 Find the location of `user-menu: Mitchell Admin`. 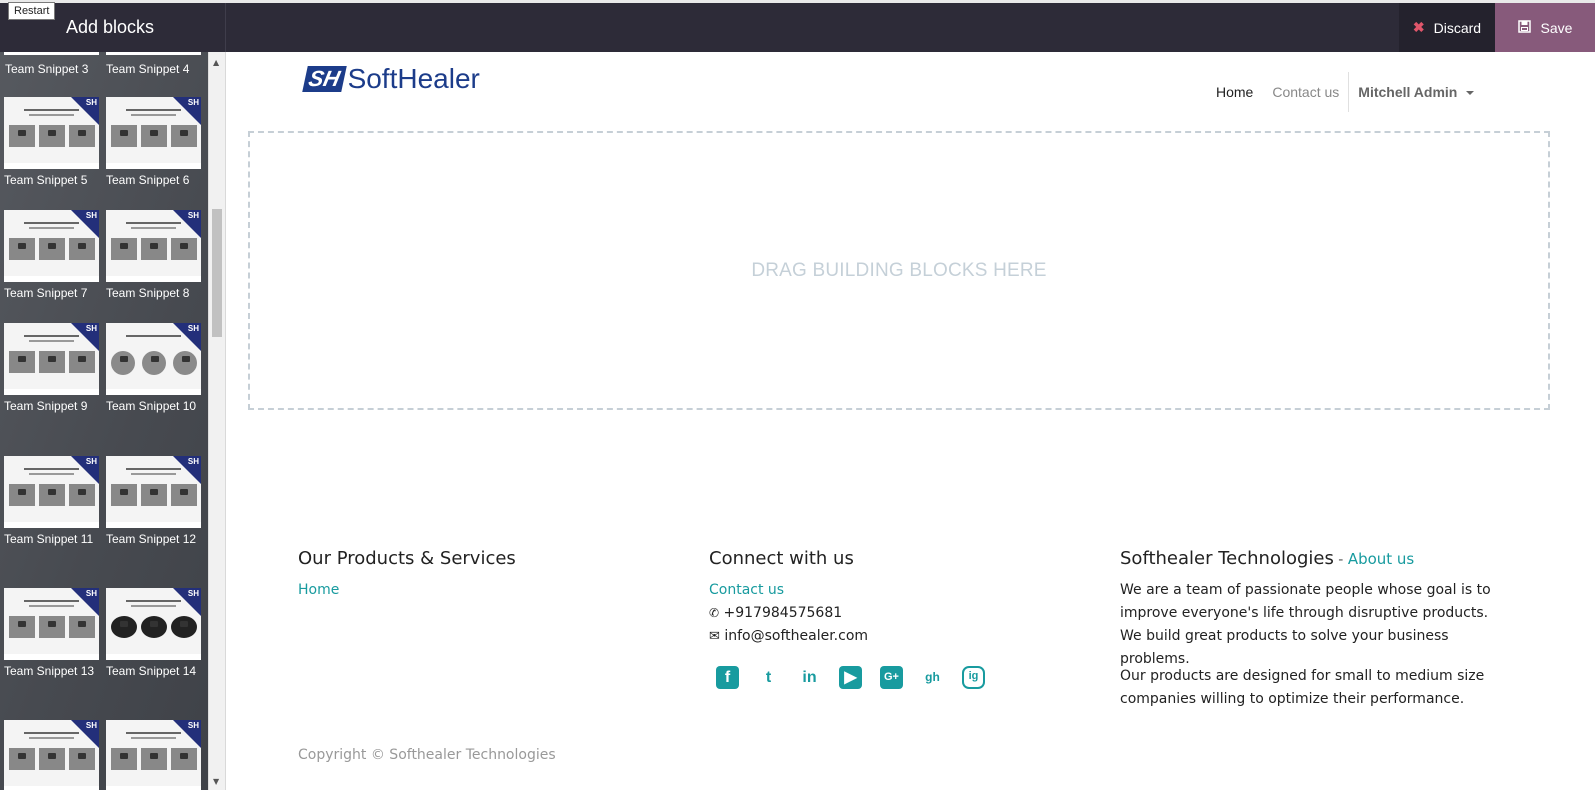

user-menu: Mitchell Admin is located at coordinates (1416, 92).